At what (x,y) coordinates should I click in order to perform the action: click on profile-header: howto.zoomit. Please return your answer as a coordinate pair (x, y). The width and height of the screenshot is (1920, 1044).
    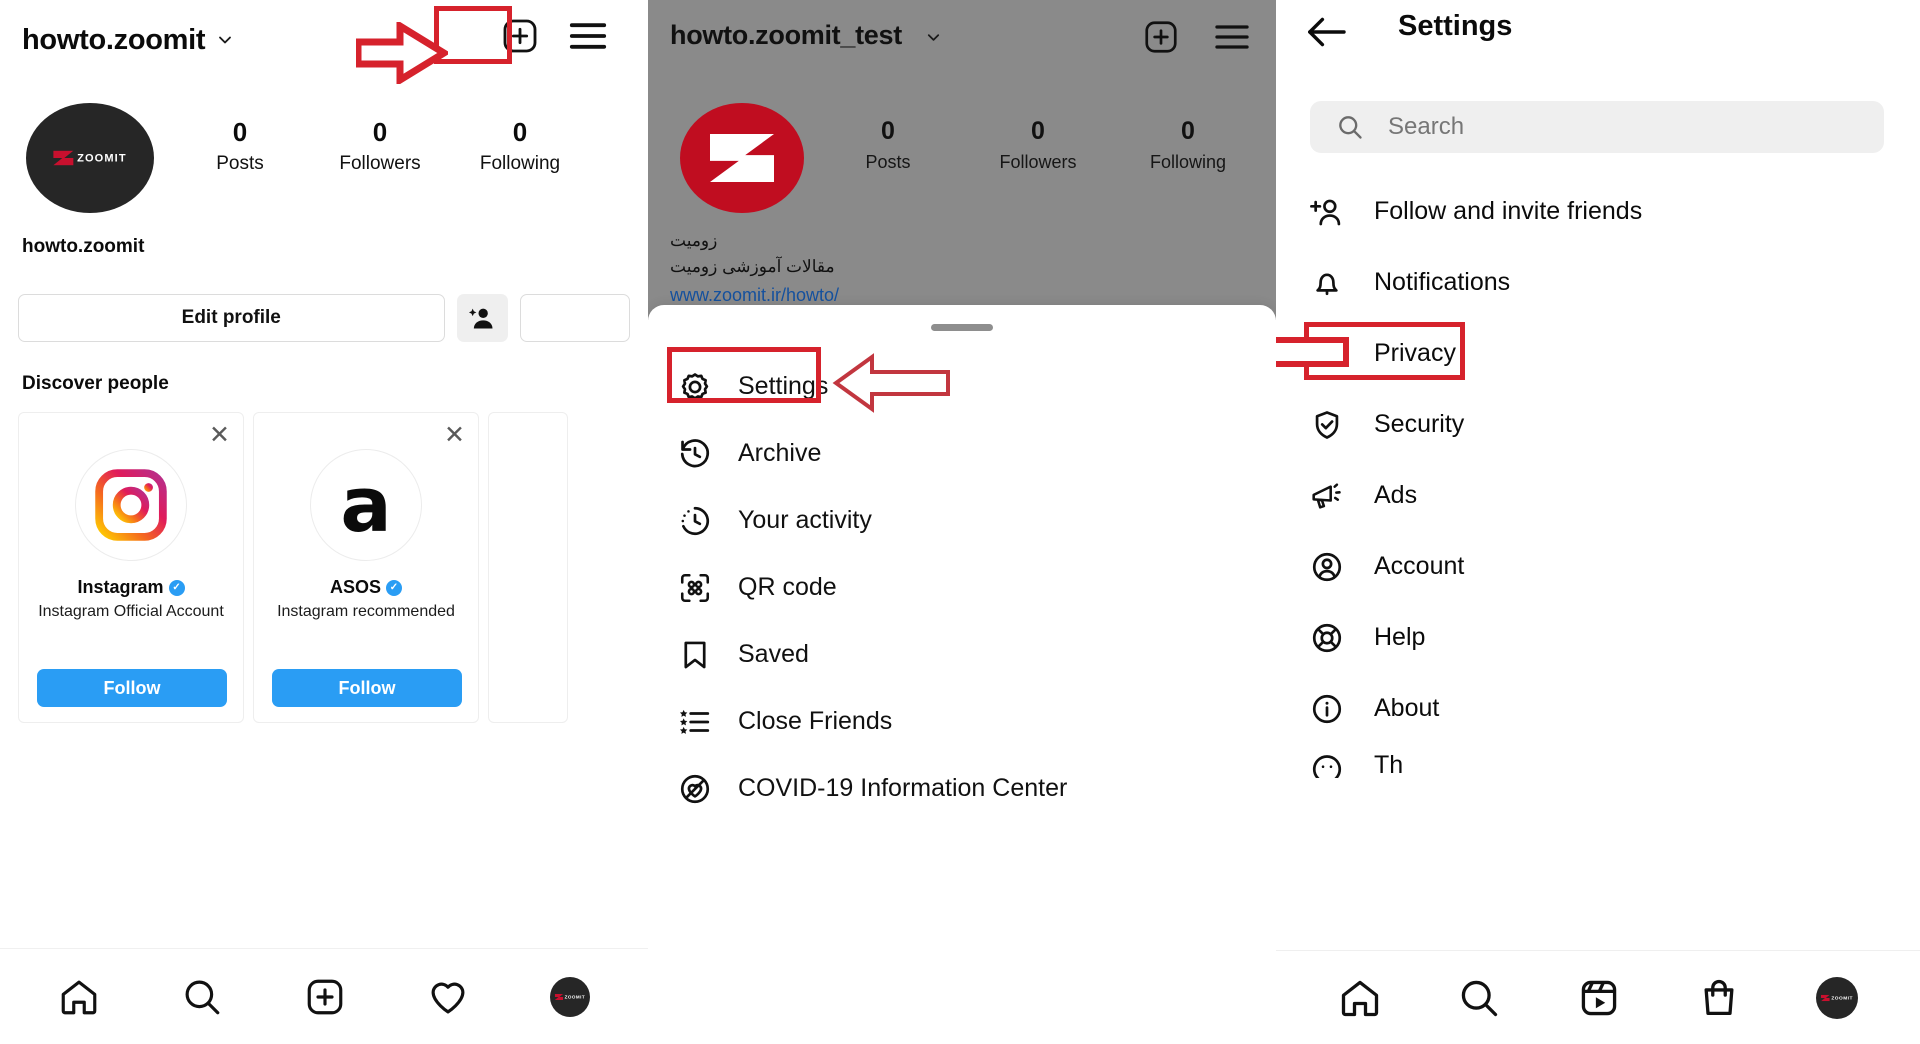
    Looking at the image, I should click on (325, 40).